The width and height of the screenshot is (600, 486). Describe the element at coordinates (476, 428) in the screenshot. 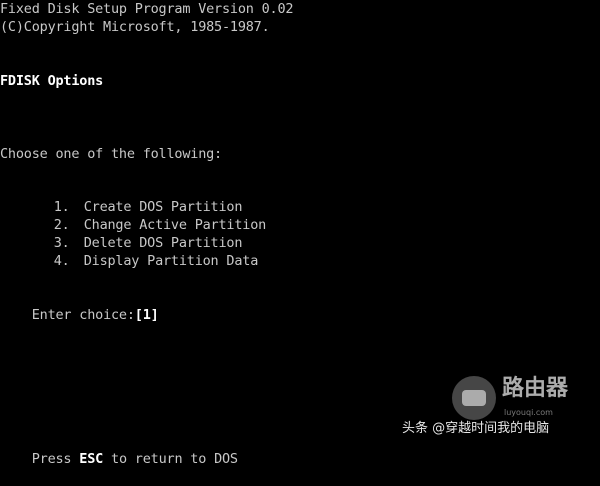

I see `watermark-account: 头条 @穿越时间我的电脑` at that location.